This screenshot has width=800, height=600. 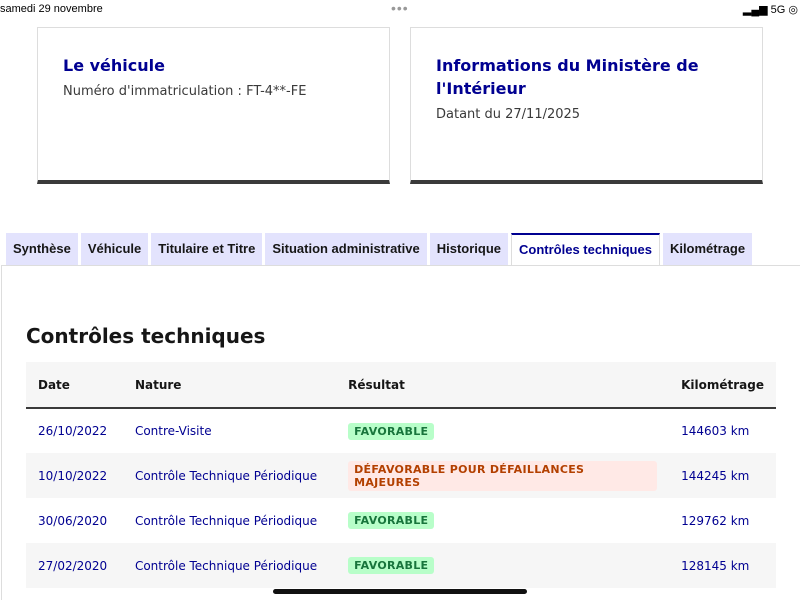 What do you see at coordinates (146, 336) in the screenshot?
I see `section-title: Contrôles techniques` at bounding box center [146, 336].